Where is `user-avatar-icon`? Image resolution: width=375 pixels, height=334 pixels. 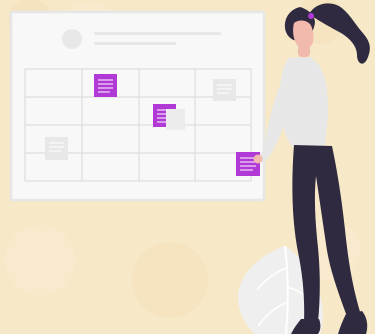
user-avatar-icon is located at coordinates (72, 39).